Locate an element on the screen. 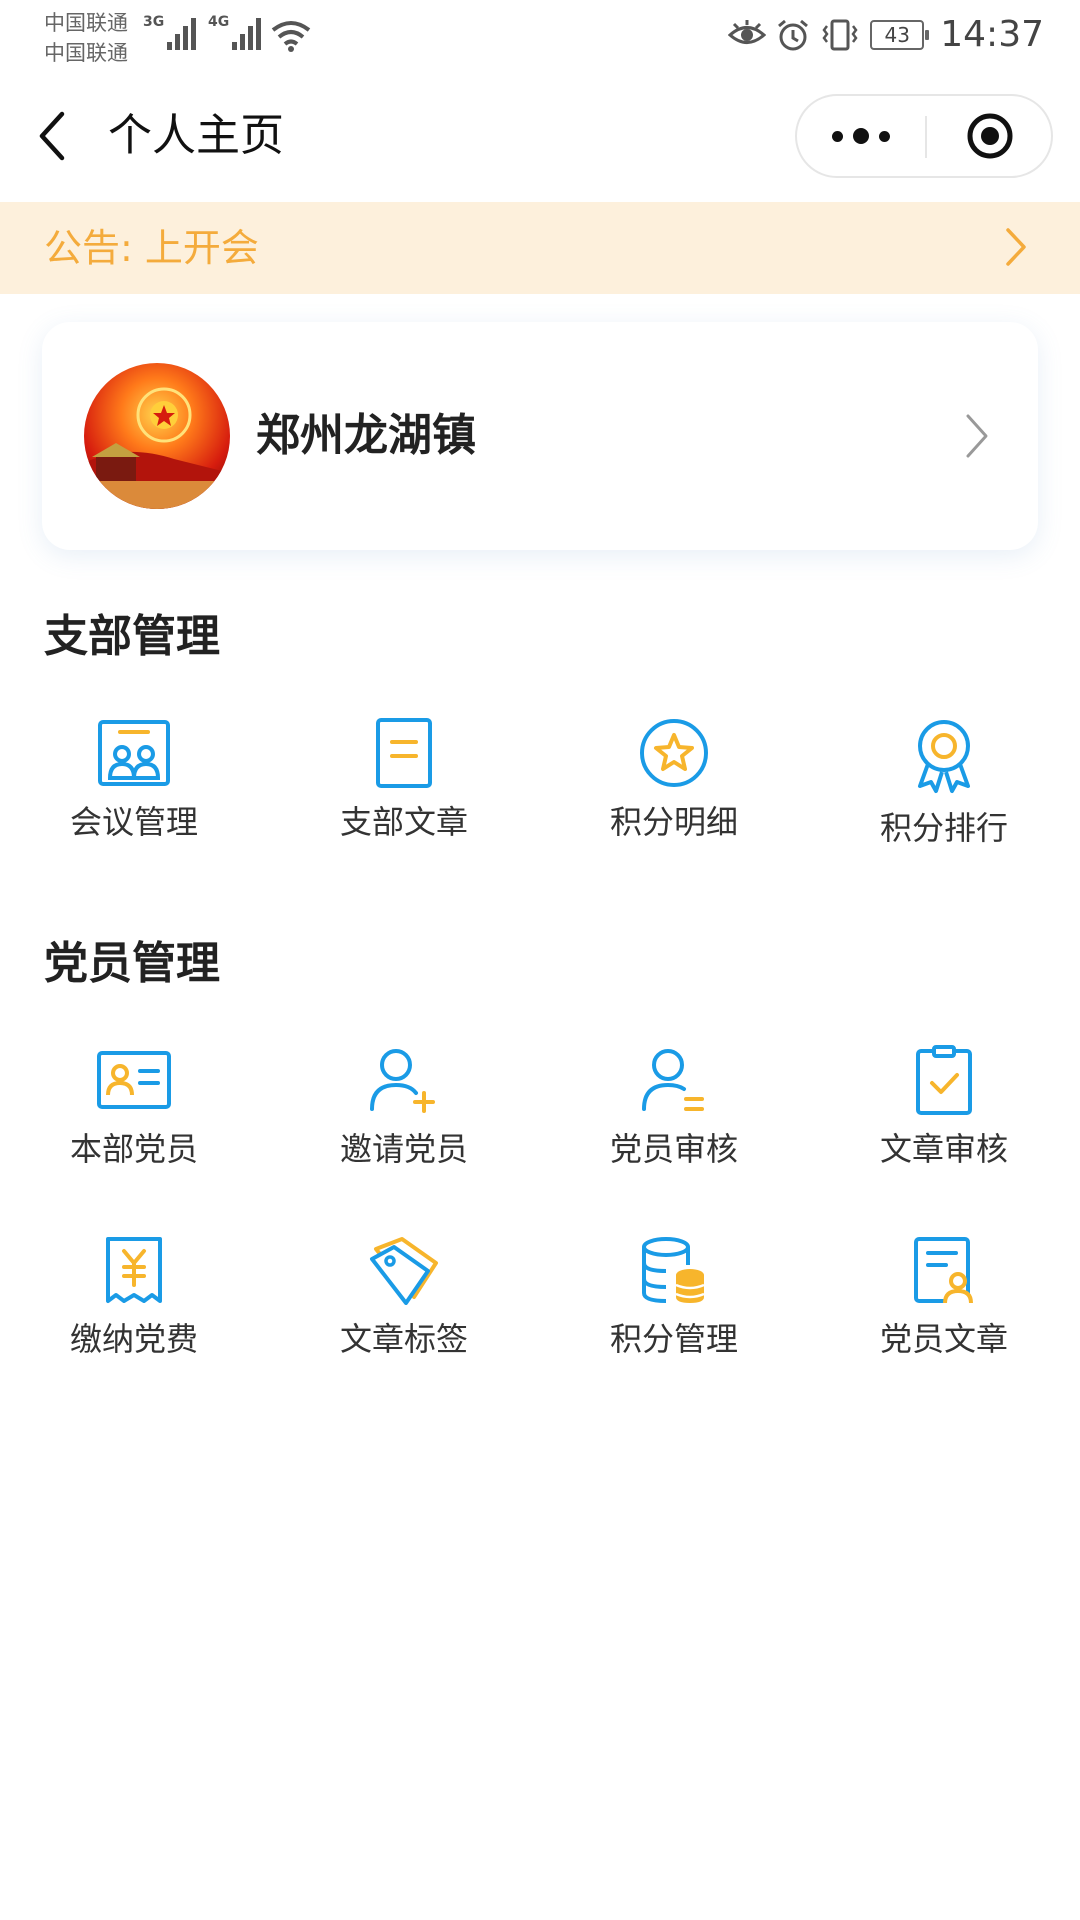 This screenshot has width=1080, height=1920. grid-label: 支部文章 is located at coordinates (403, 822).